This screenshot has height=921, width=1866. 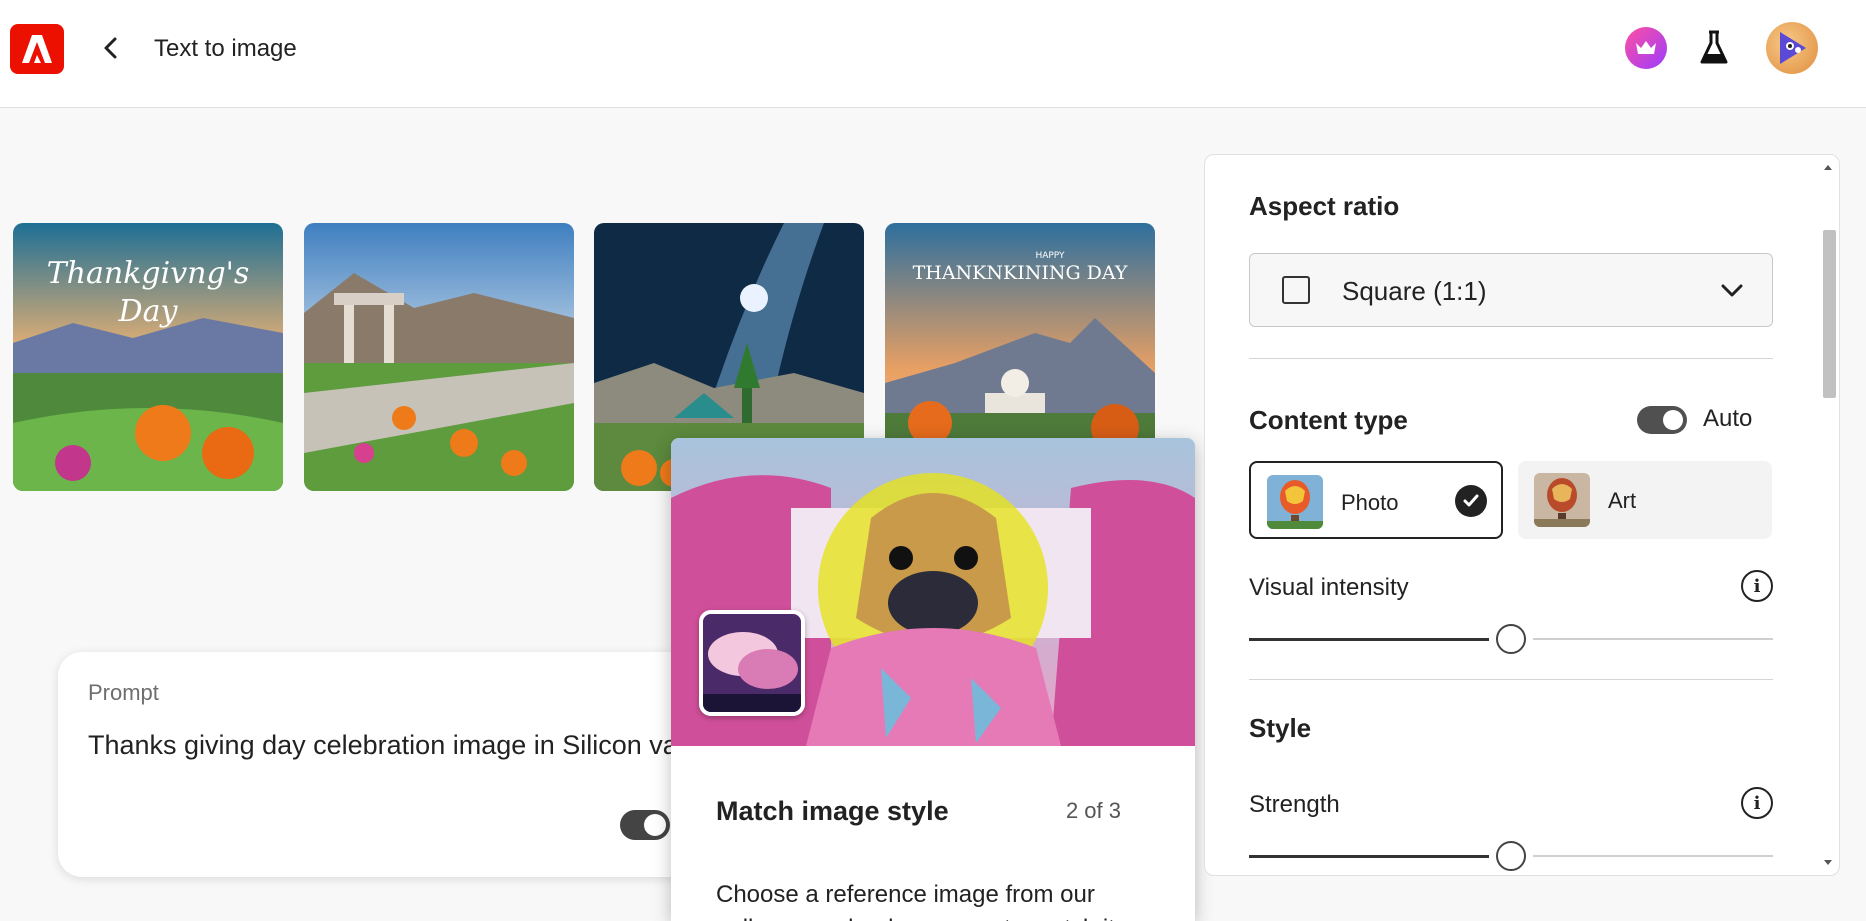 I want to click on content-type-photo-label: Photo, so click(x=1370, y=502).